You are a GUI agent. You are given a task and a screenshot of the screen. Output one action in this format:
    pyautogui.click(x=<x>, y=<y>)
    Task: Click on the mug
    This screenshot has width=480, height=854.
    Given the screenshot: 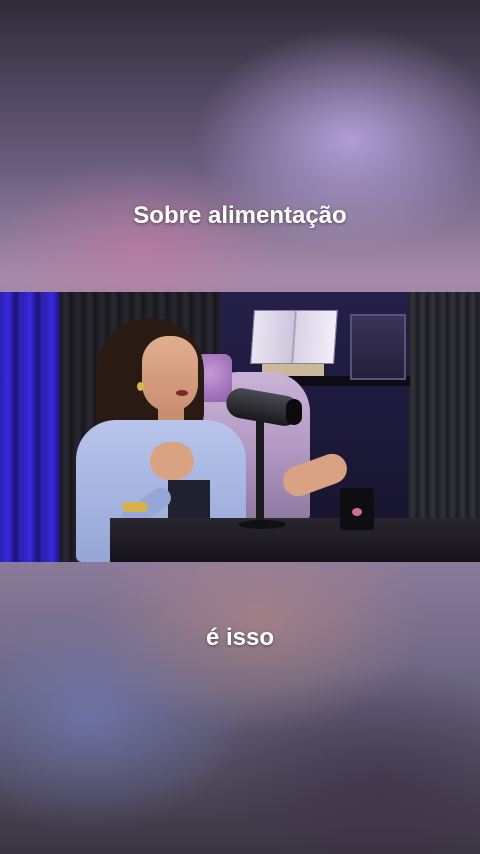 What is the action you would take?
    pyautogui.click(x=357, y=509)
    